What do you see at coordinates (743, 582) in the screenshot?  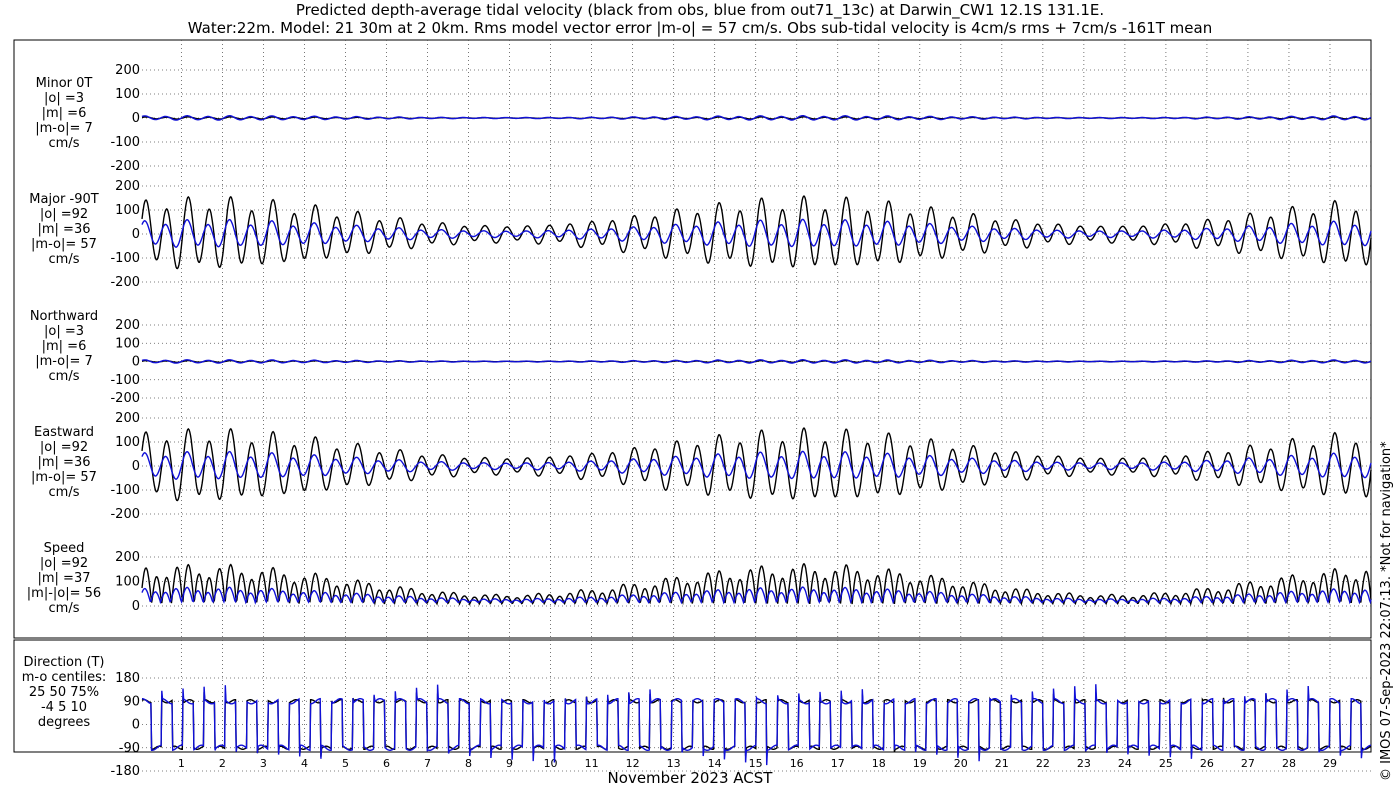 I see `panel-5: 200 100 0` at bounding box center [743, 582].